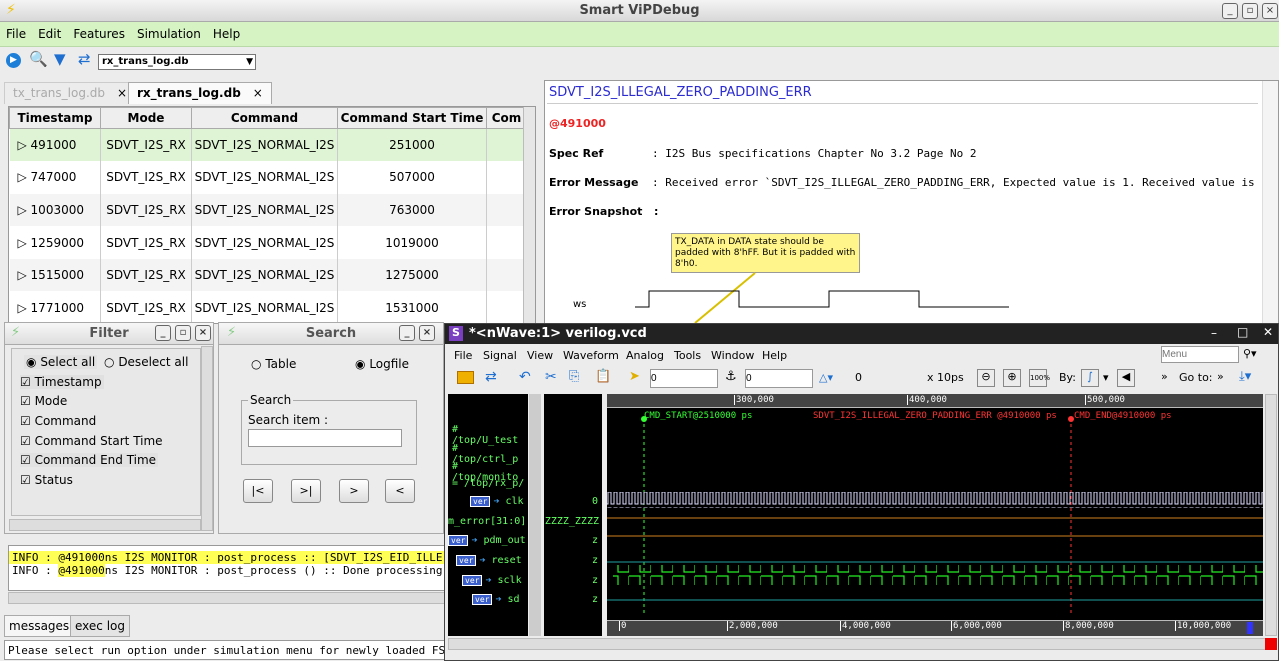 The height and width of the screenshot is (661, 1279). I want to click on menu-simulation: Simulation, so click(169, 31).